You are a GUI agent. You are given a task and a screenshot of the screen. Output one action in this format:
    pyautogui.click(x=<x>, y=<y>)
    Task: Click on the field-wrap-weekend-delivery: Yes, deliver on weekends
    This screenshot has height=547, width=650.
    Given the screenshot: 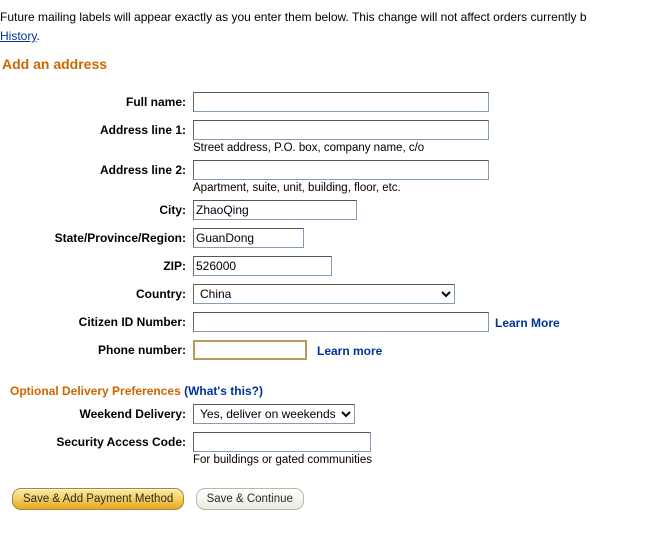 What is the action you would take?
    pyautogui.click(x=274, y=414)
    